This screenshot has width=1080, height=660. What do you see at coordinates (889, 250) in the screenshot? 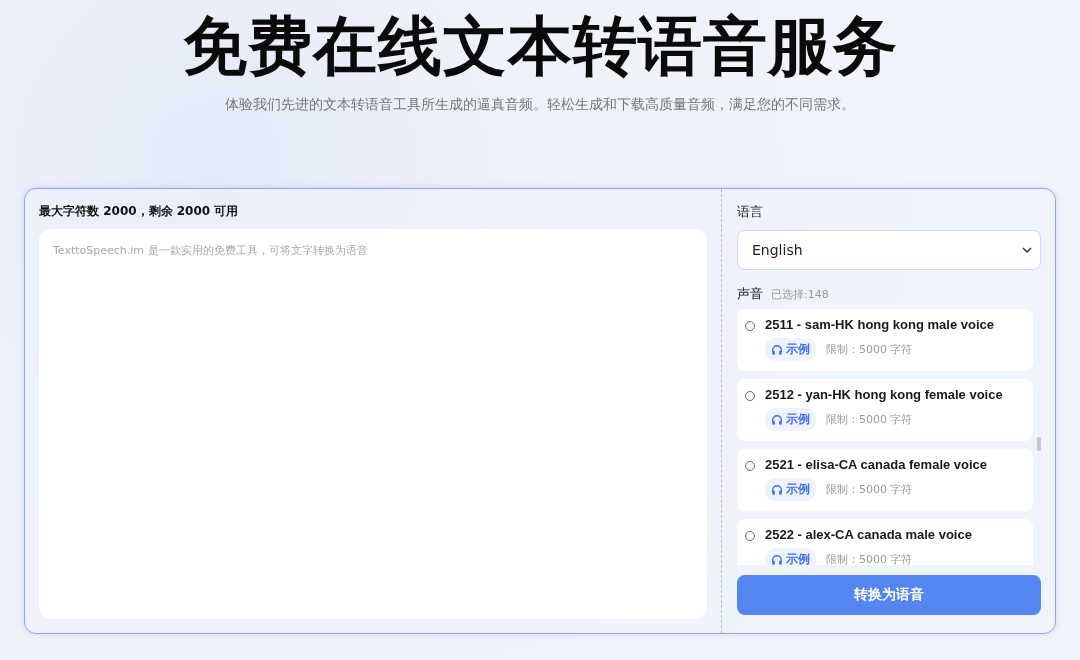
I see `language-select: English` at bounding box center [889, 250].